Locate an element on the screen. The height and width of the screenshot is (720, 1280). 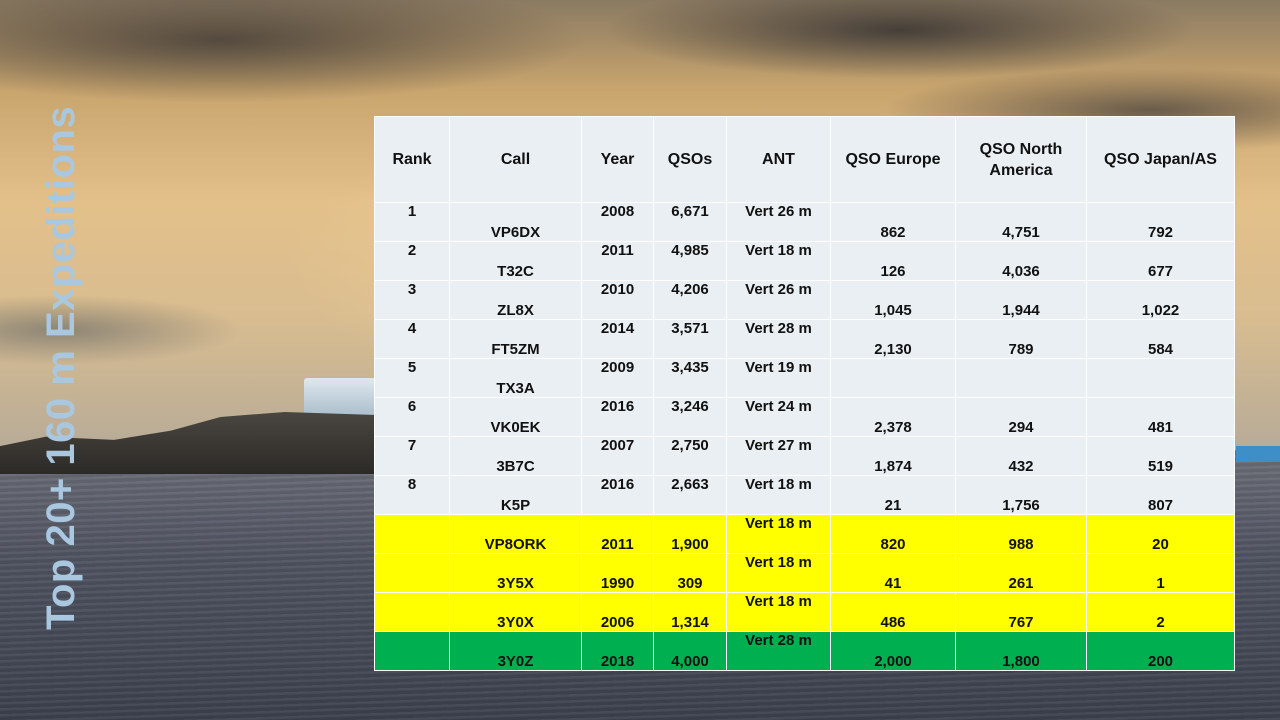
cell-qso-japan-as: 519 is located at coordinates (1160, 456).